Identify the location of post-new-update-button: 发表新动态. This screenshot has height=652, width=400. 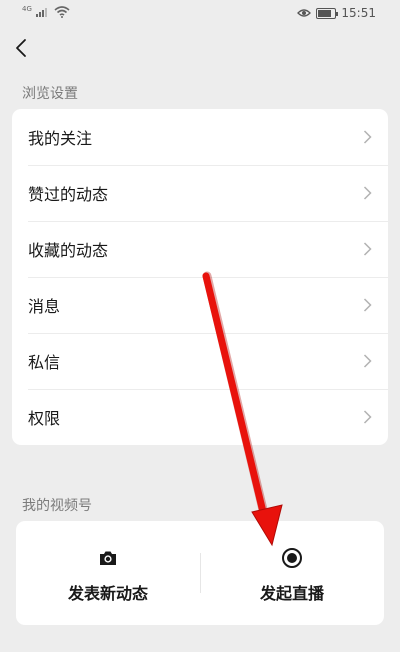
(108, 573).